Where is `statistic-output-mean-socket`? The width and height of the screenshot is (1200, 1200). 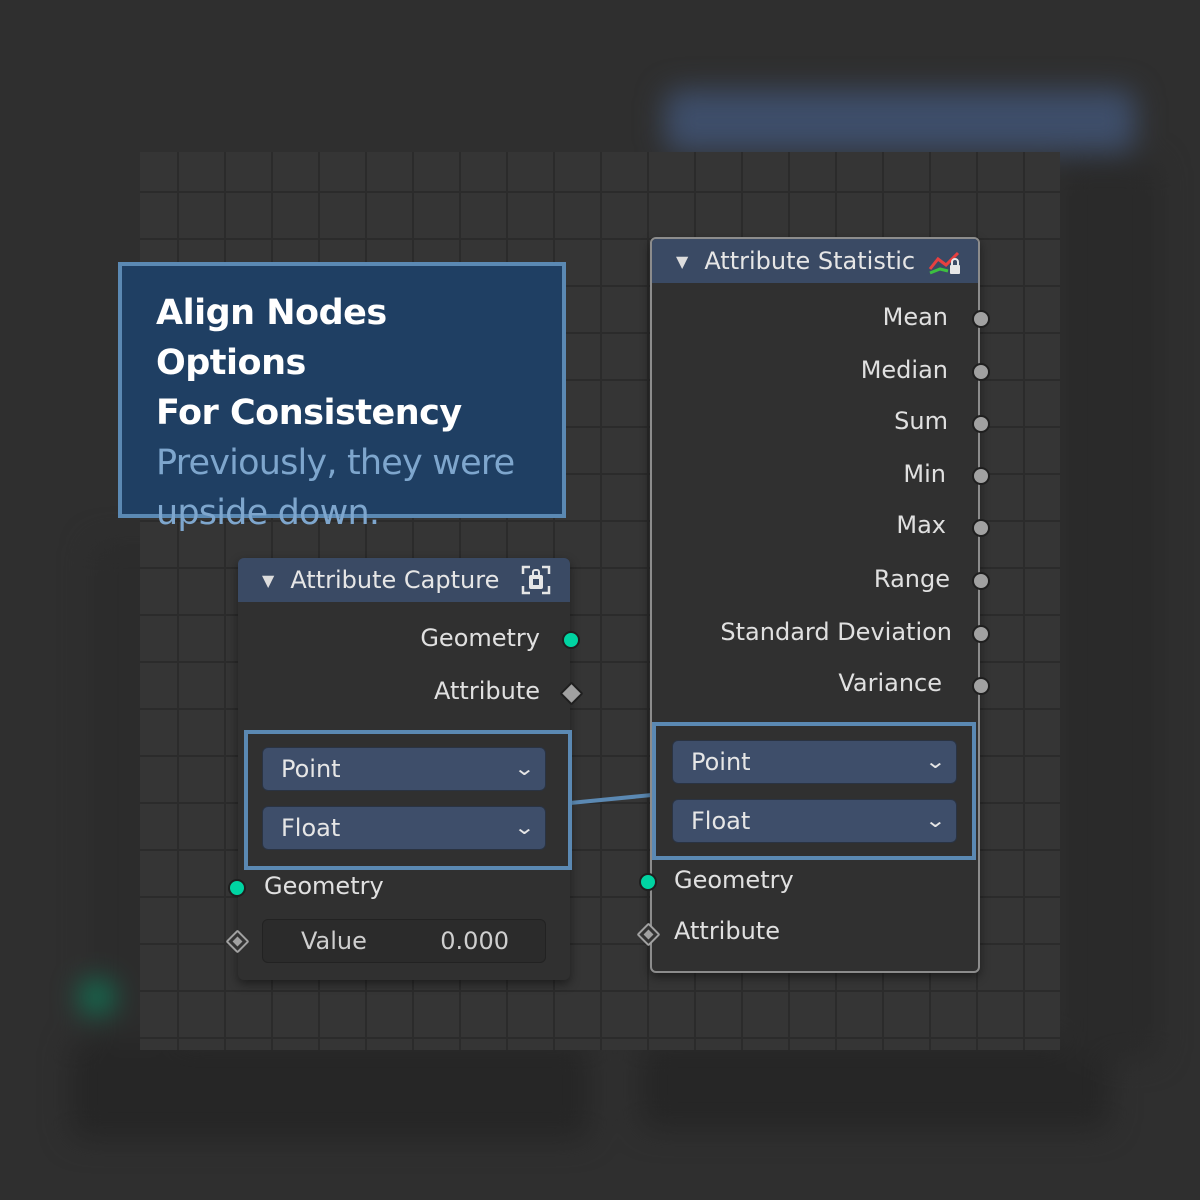
statistic-output-mean-socket is located at coordinates (981, 319).